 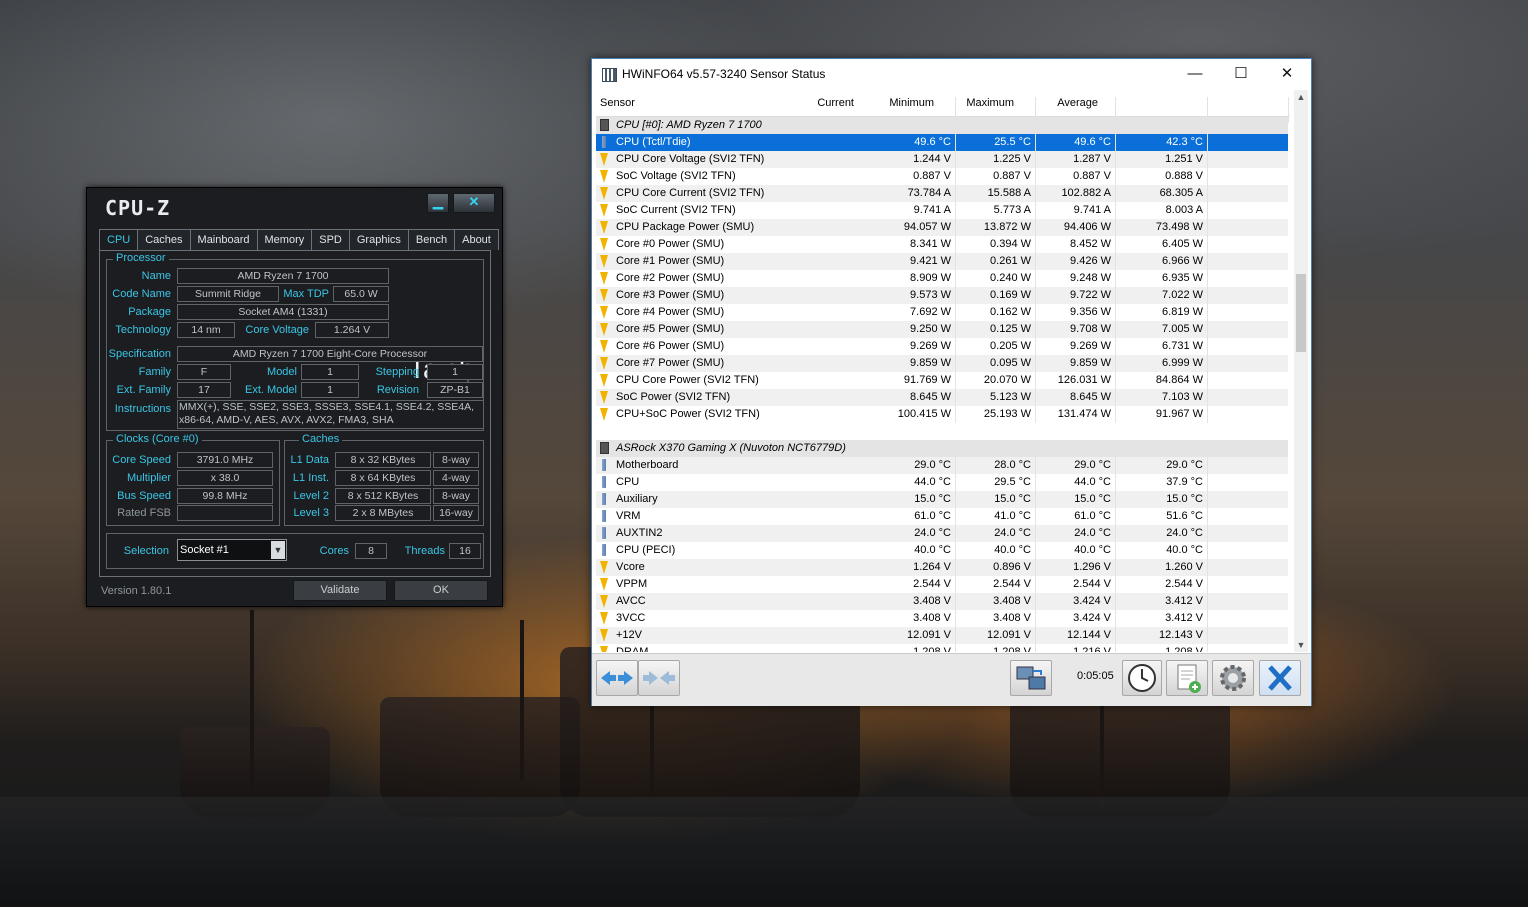 What do you see at coordinates (441, 590) in the screenshot?
I see `ok-button: OK` at bounding box center [441, 590].